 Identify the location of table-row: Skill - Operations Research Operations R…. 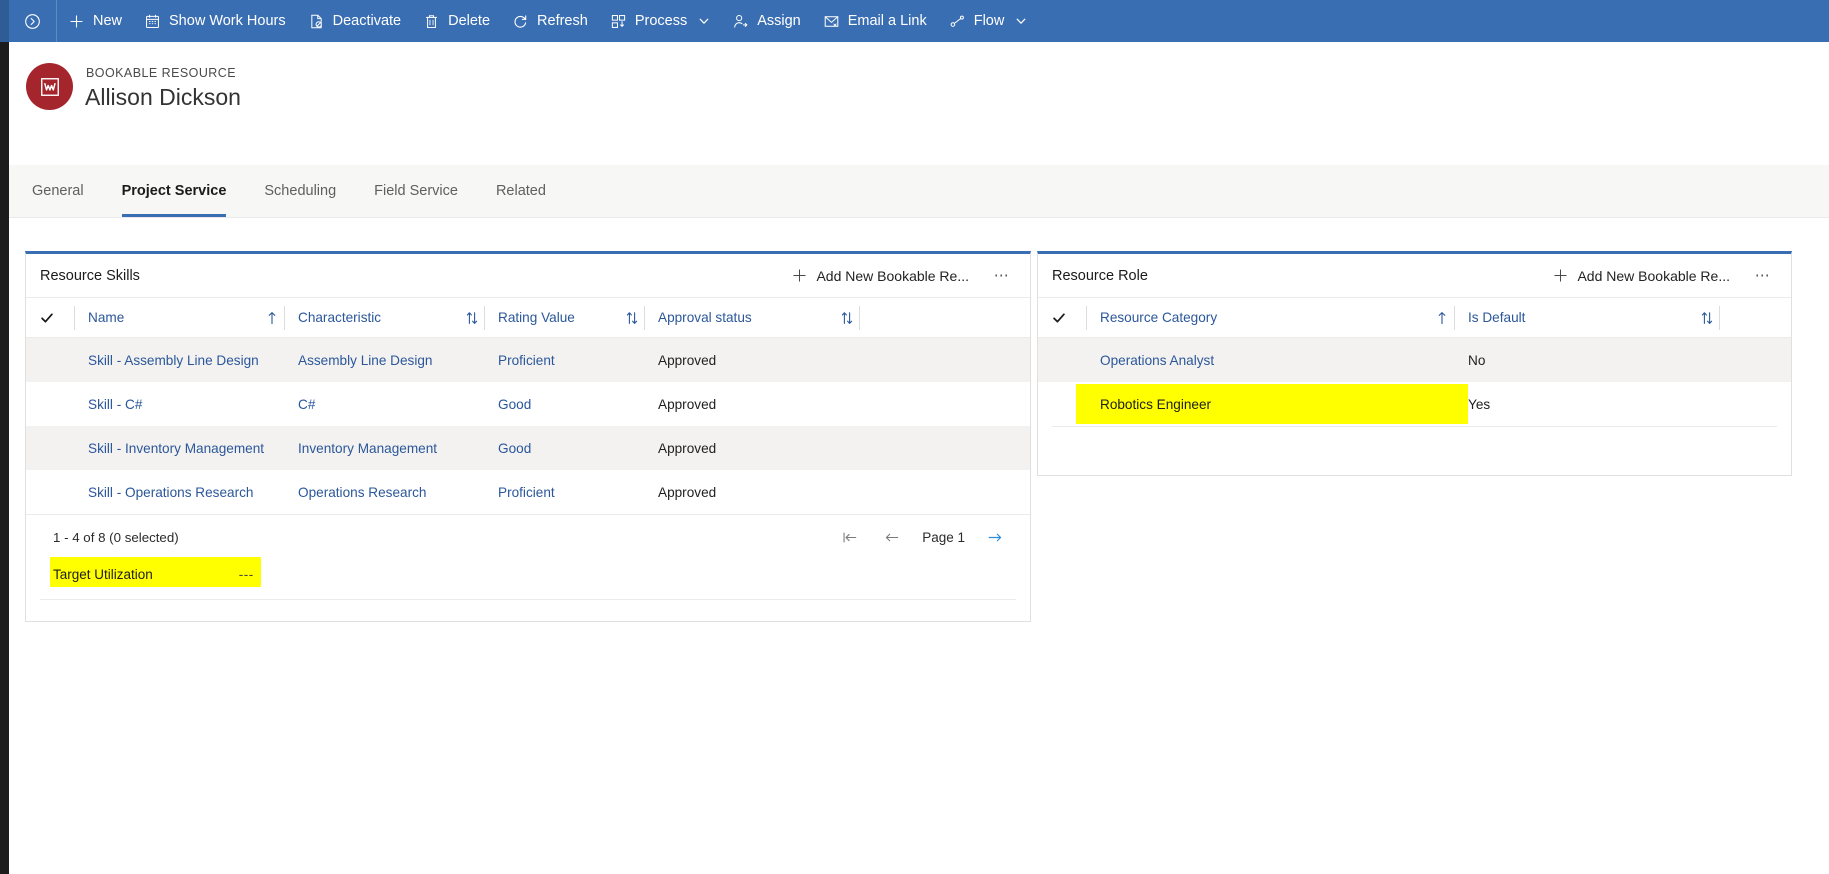
(528, 492).